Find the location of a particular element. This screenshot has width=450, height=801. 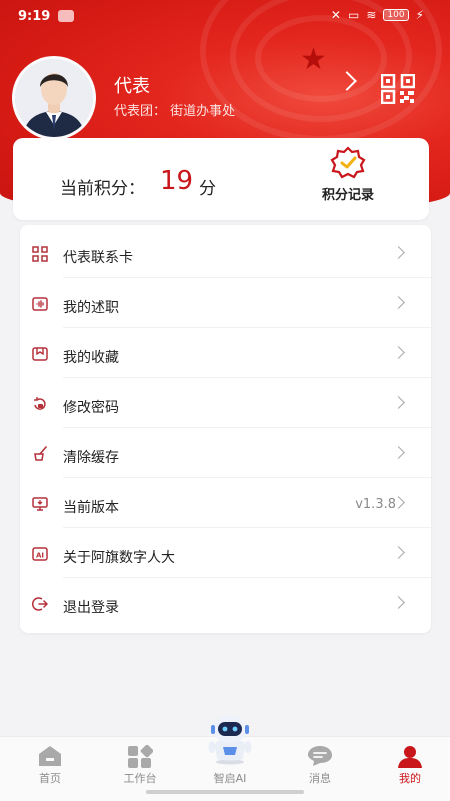

sim-icon: ▭ is located at coordinates (353, 15).